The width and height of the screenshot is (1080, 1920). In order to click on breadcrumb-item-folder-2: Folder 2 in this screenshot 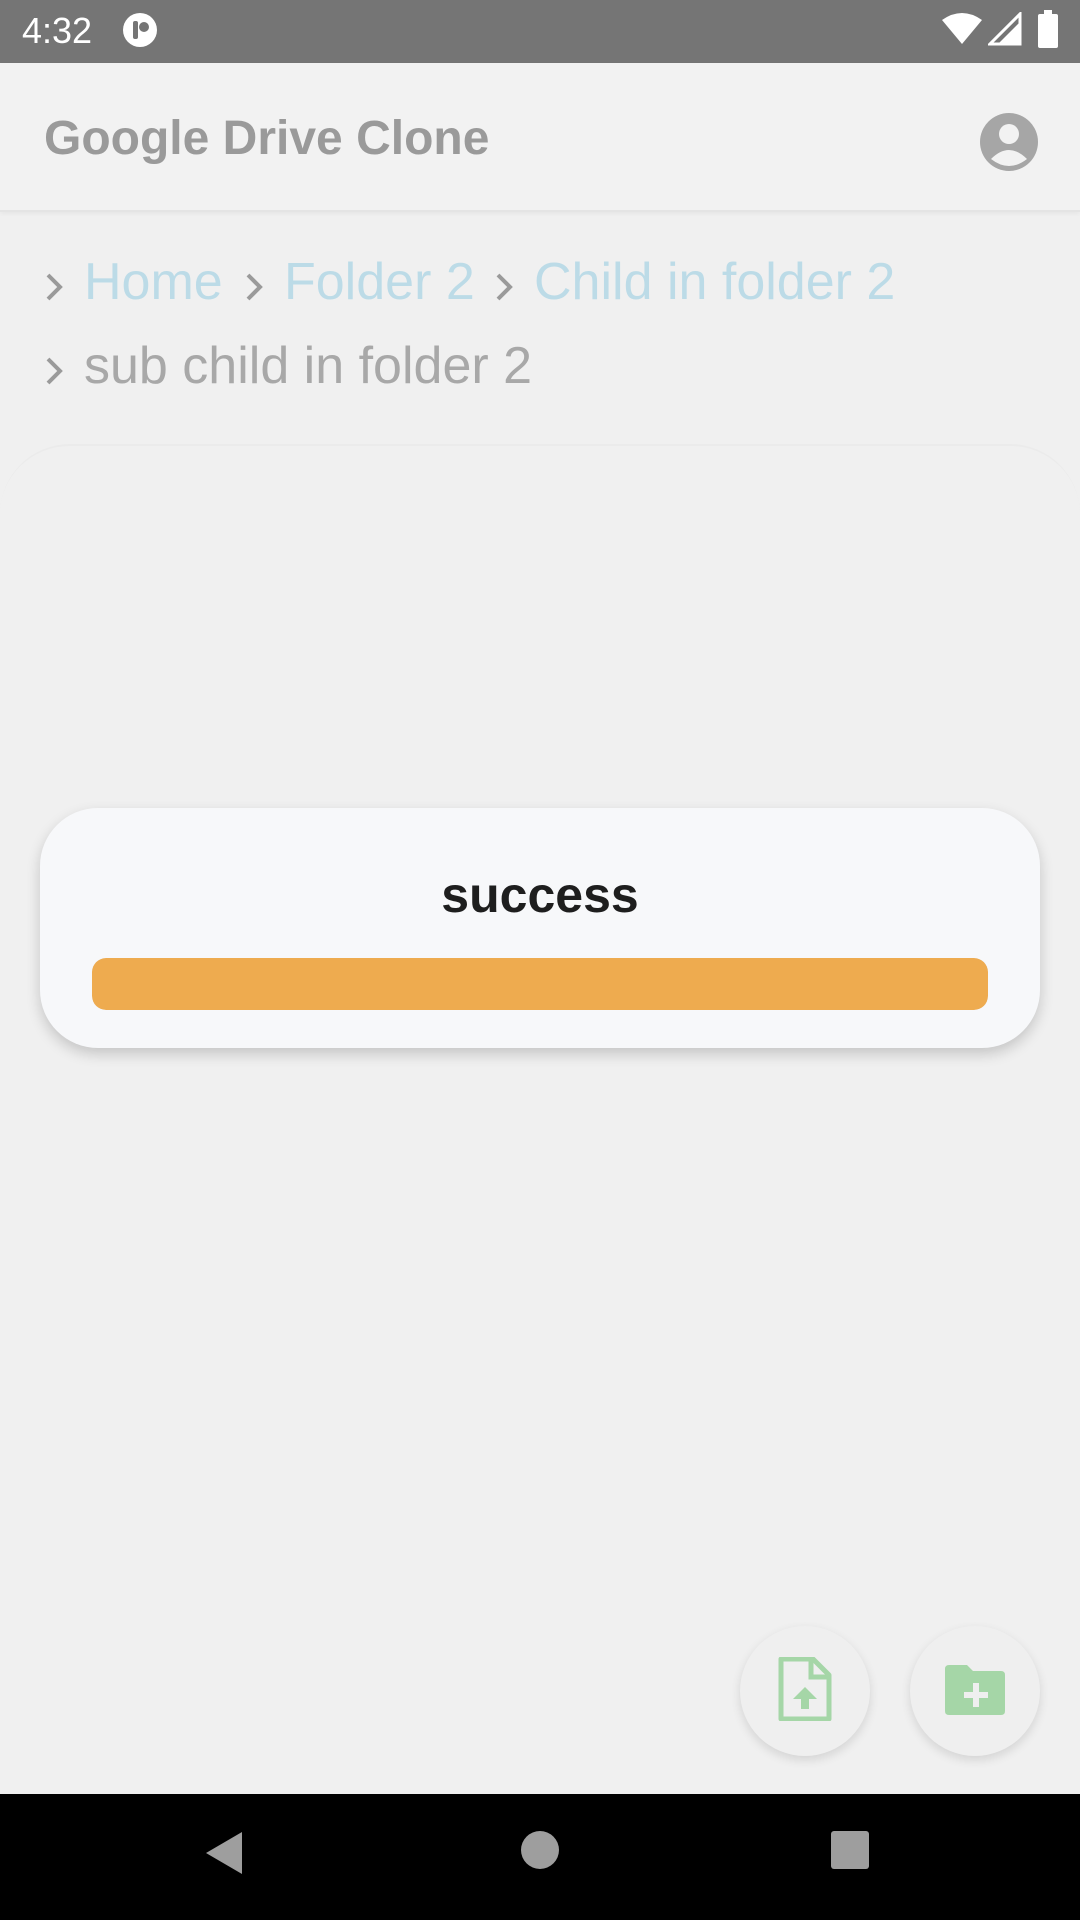, I will do `click(359, 283)`.